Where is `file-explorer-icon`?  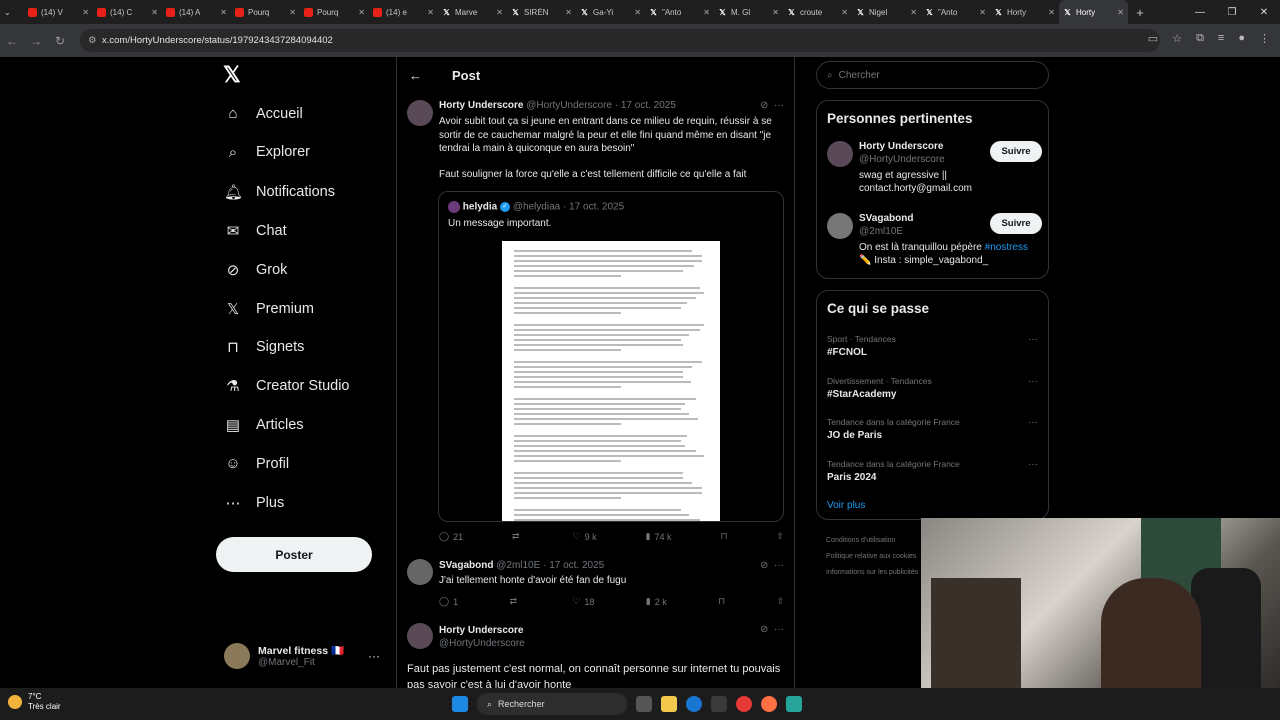
file-explorer-icon is located at coordinates (669, 704).